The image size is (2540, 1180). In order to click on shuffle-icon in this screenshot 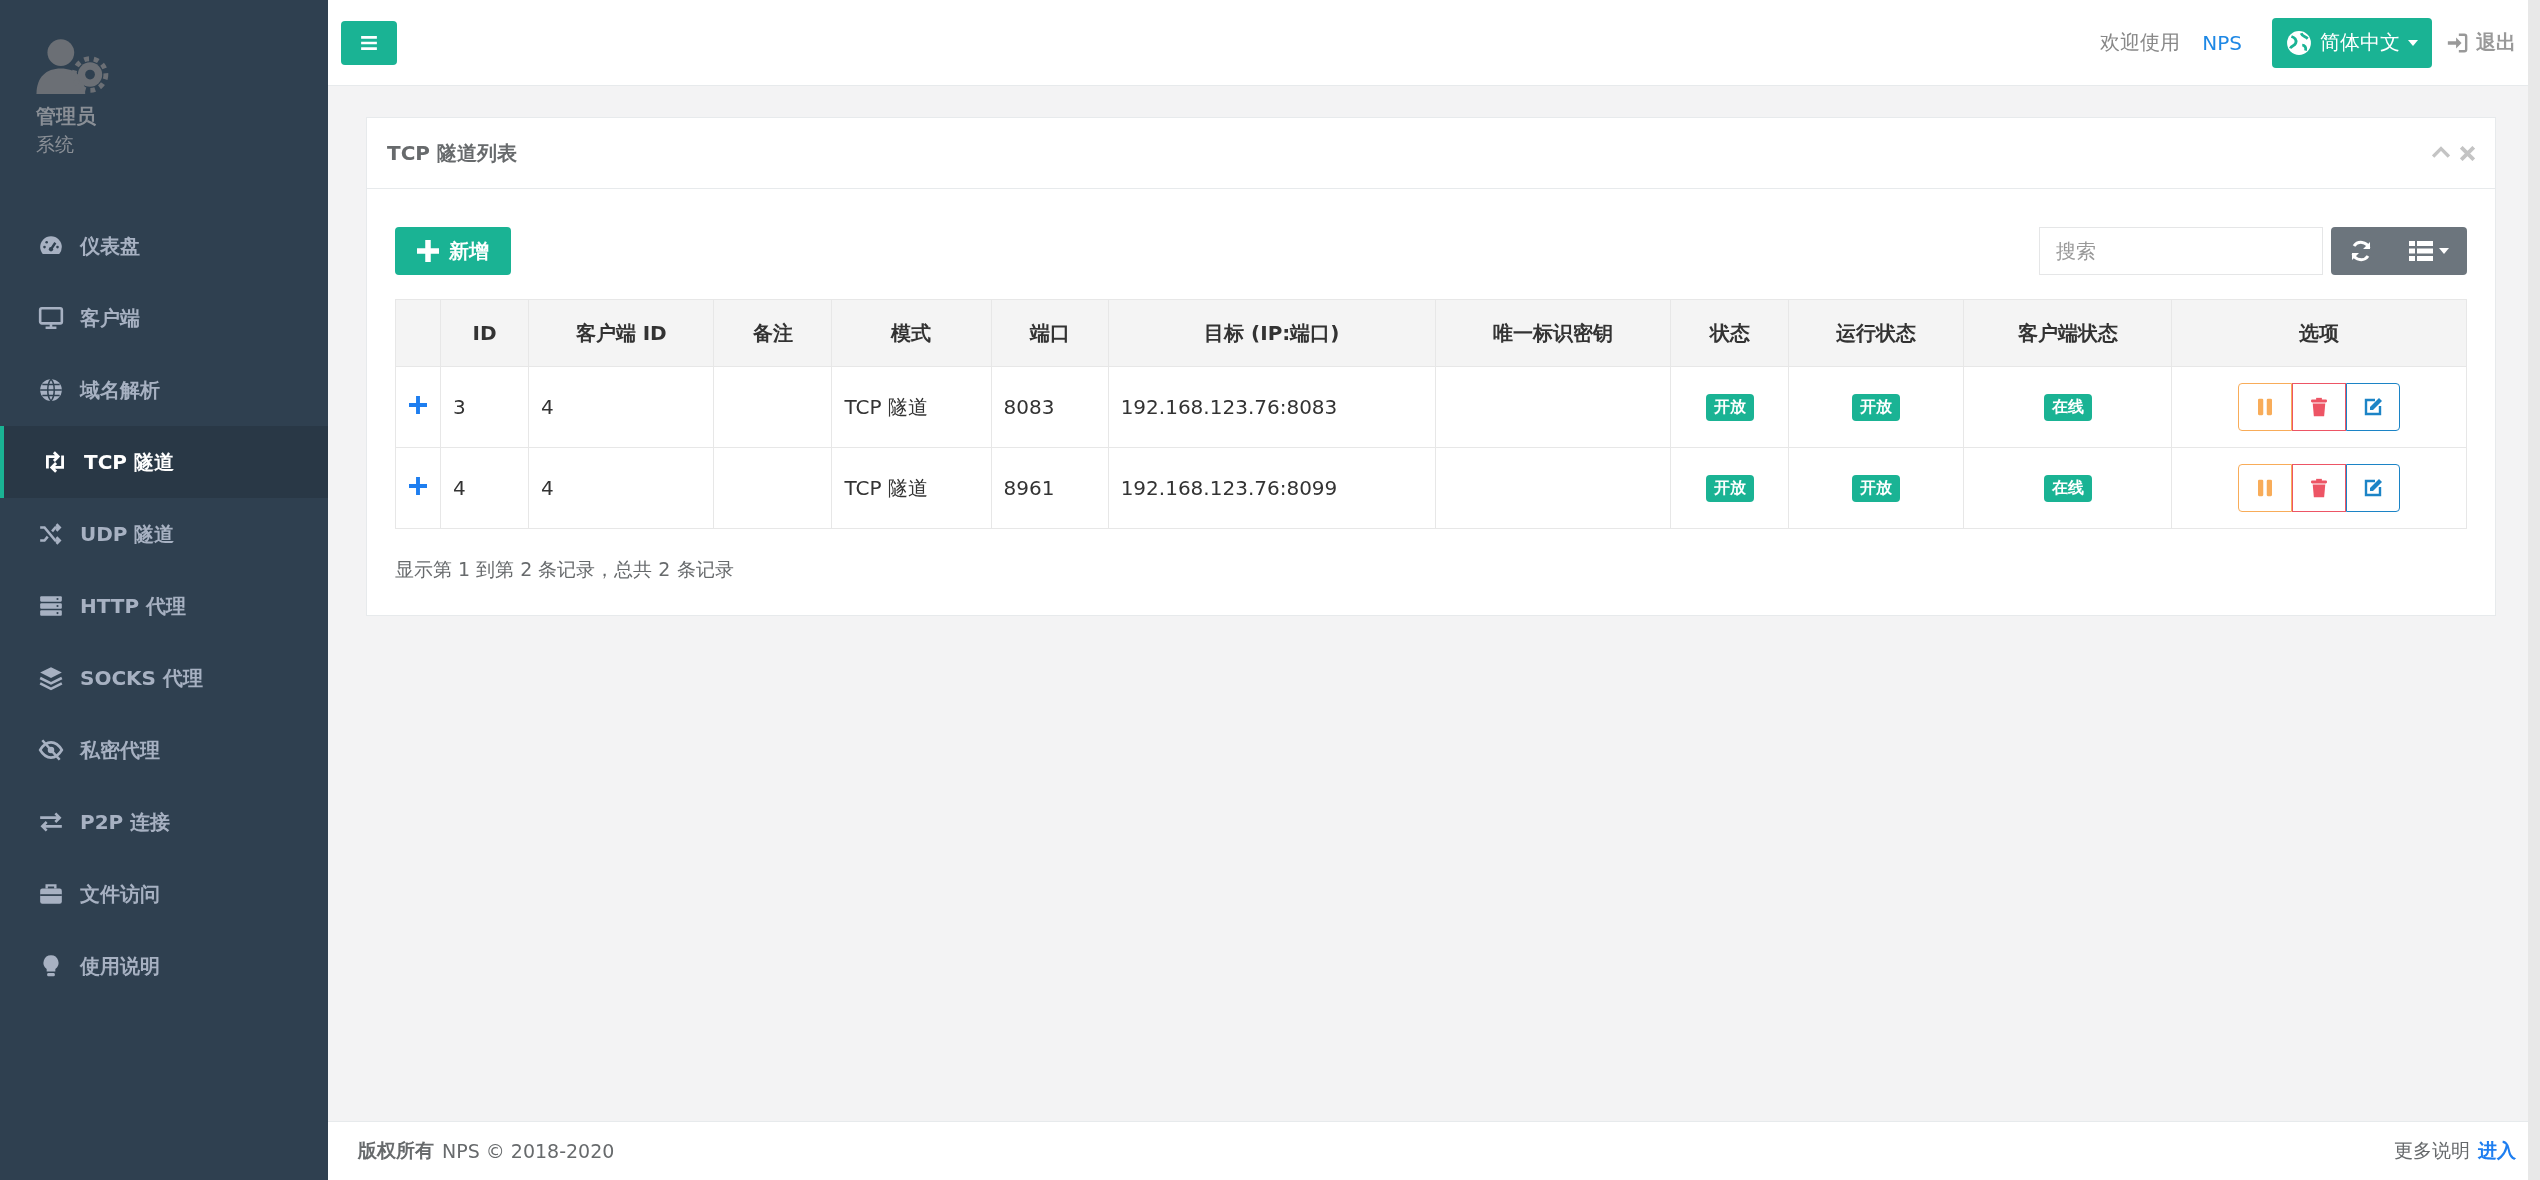, I will do `click(51, 534)`.